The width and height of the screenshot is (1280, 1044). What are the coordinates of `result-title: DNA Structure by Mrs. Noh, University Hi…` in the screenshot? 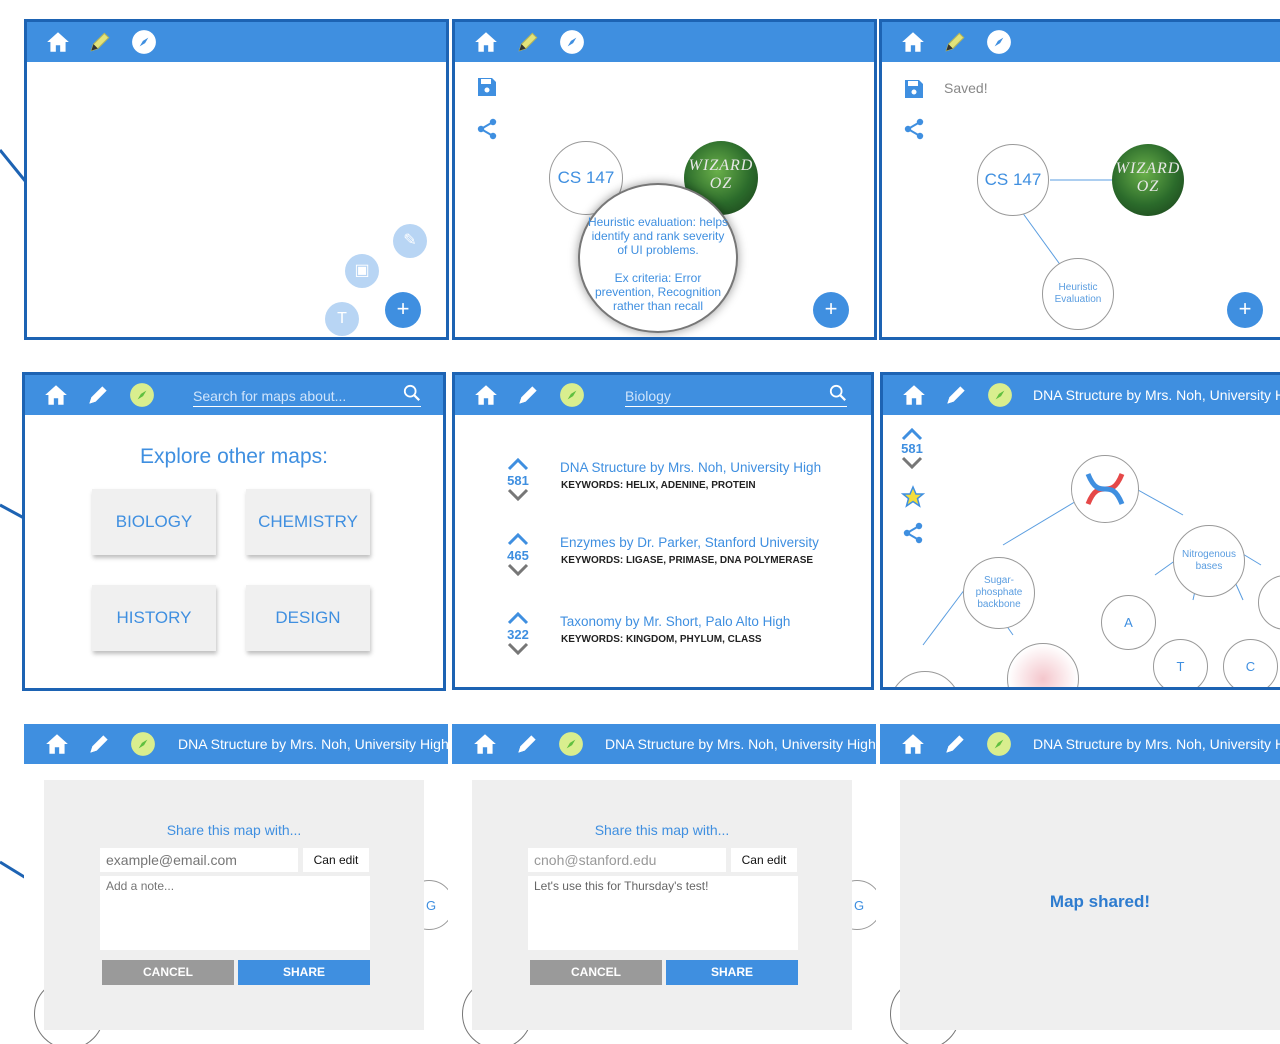 It's located at (690, 467).